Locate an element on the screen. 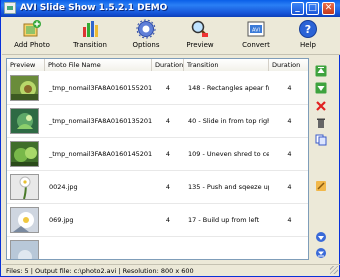 The height and width of the screenshot is (277, 340). add-photo-label: Add Photo is located at coordinates (32, 45).